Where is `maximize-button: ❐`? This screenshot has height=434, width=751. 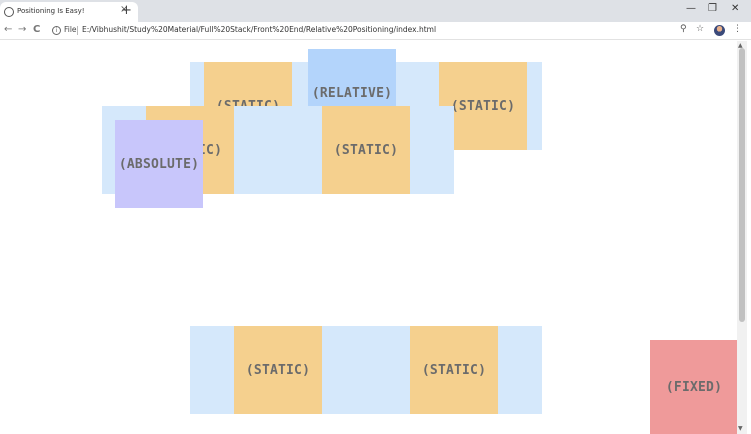 maximize-button: ❐ is located at coordinates (712, 8).